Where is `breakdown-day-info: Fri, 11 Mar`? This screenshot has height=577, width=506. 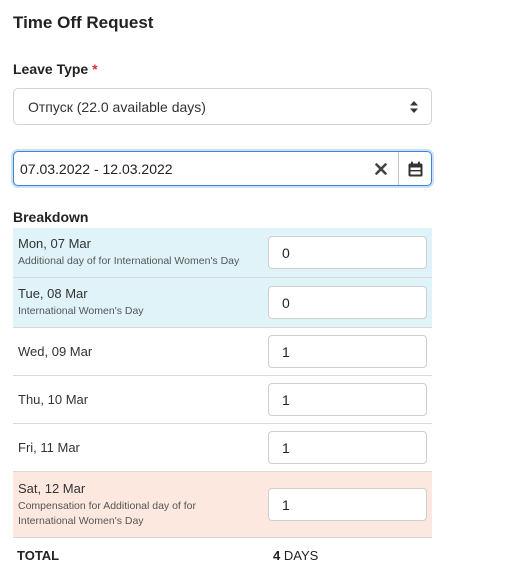 breakdown-day-info: Fri, 11 Mar is located at coordinates (140, 447).